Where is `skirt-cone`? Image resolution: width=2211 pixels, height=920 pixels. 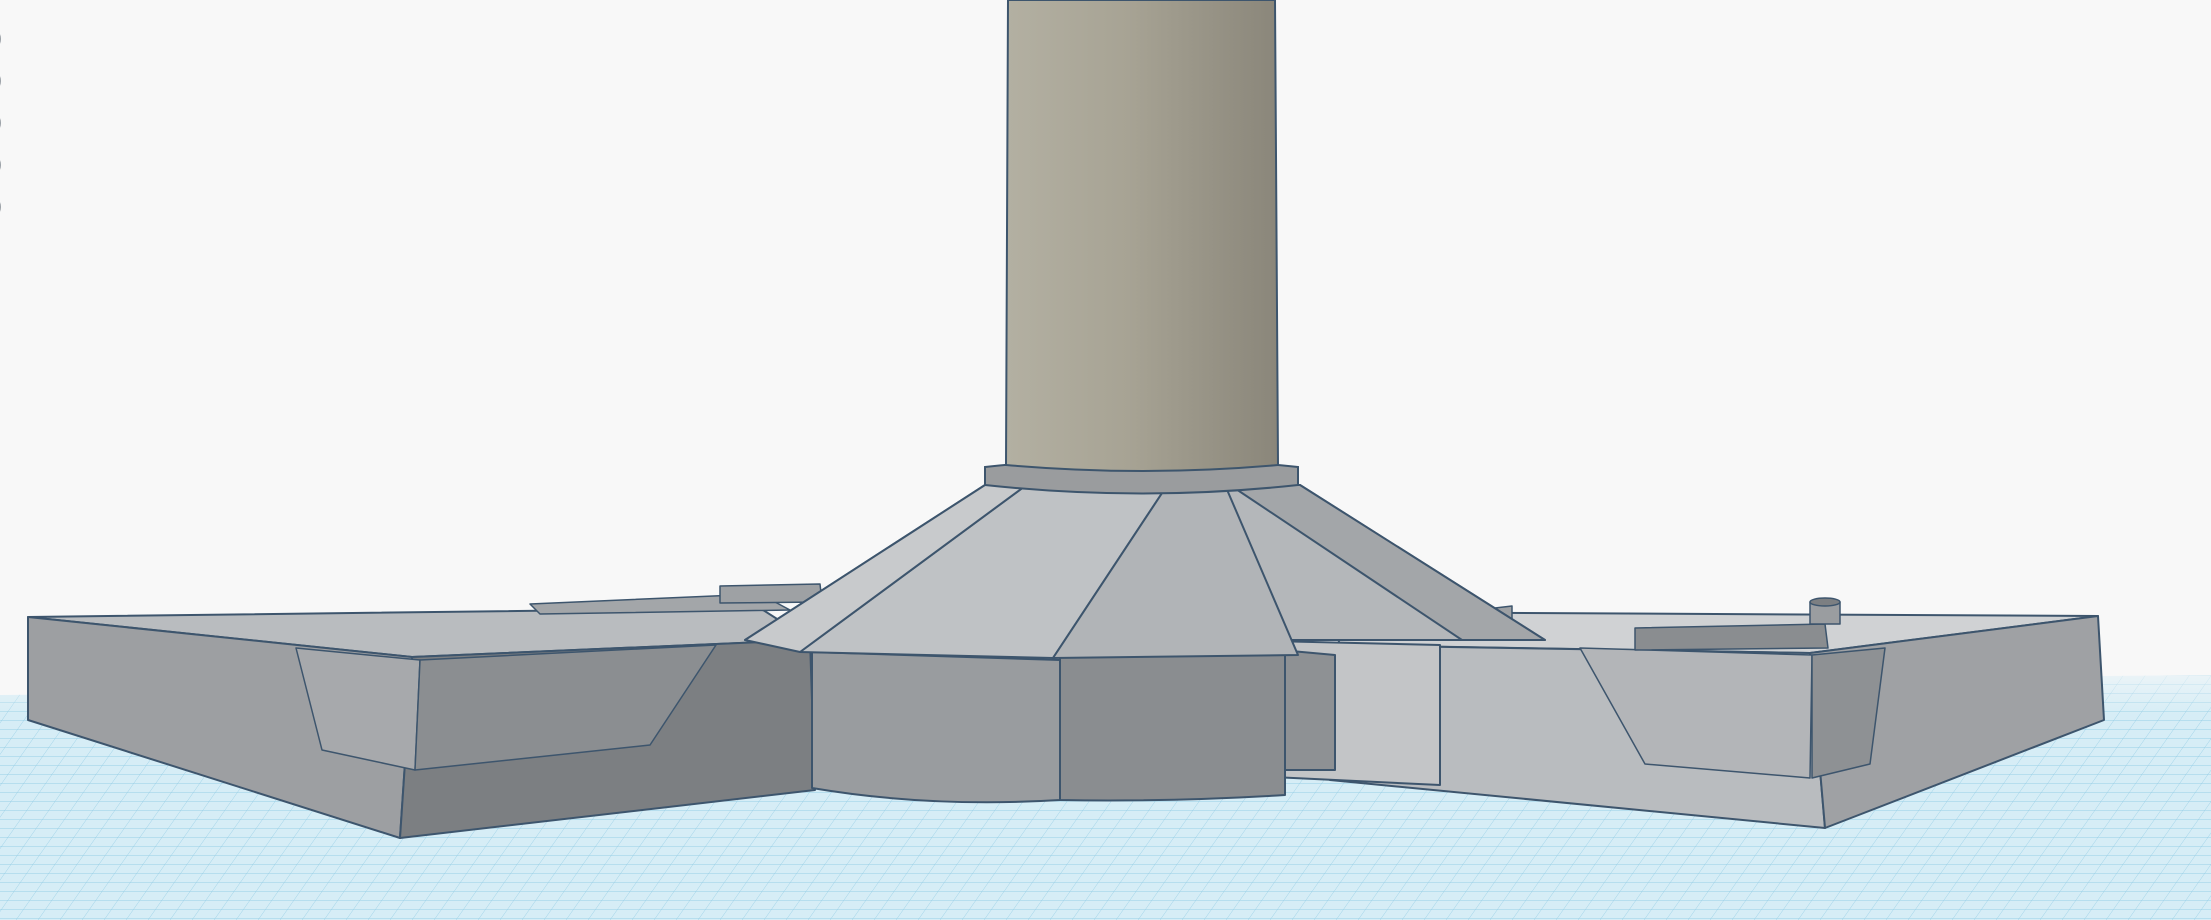 skirt-cone is located at coordinates (1145, 566).